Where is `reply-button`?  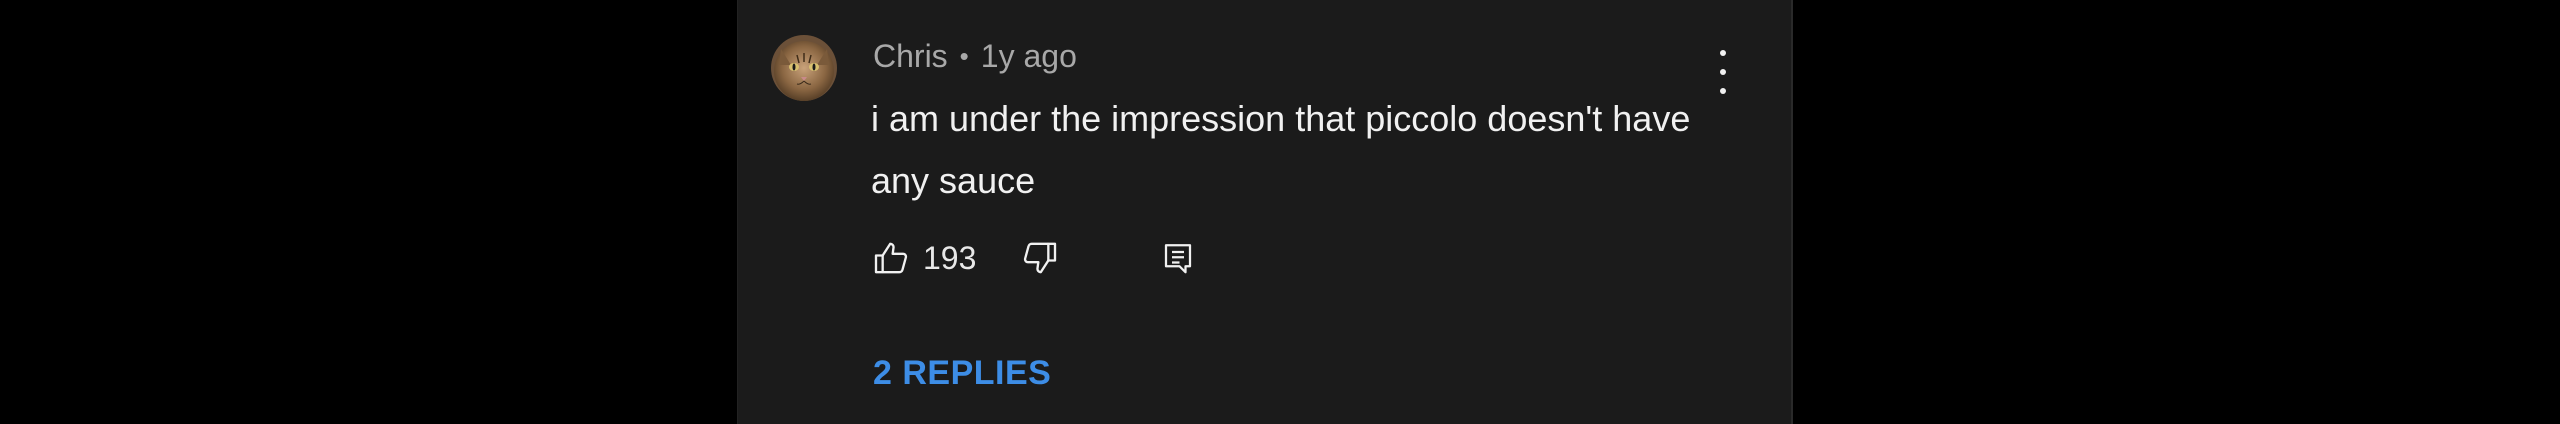 reply-button is located at coordinates (1178, 258).